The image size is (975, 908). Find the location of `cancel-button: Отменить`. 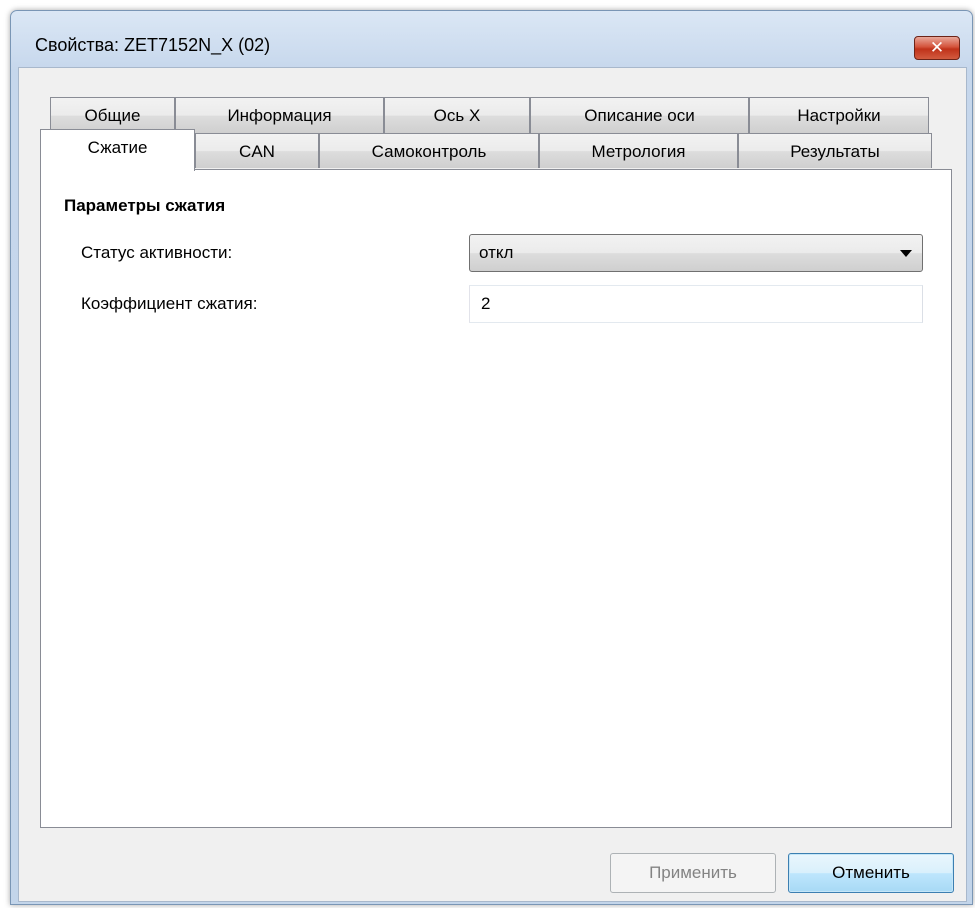

cancel-button: Отменить is located at coordinates (871, 873).